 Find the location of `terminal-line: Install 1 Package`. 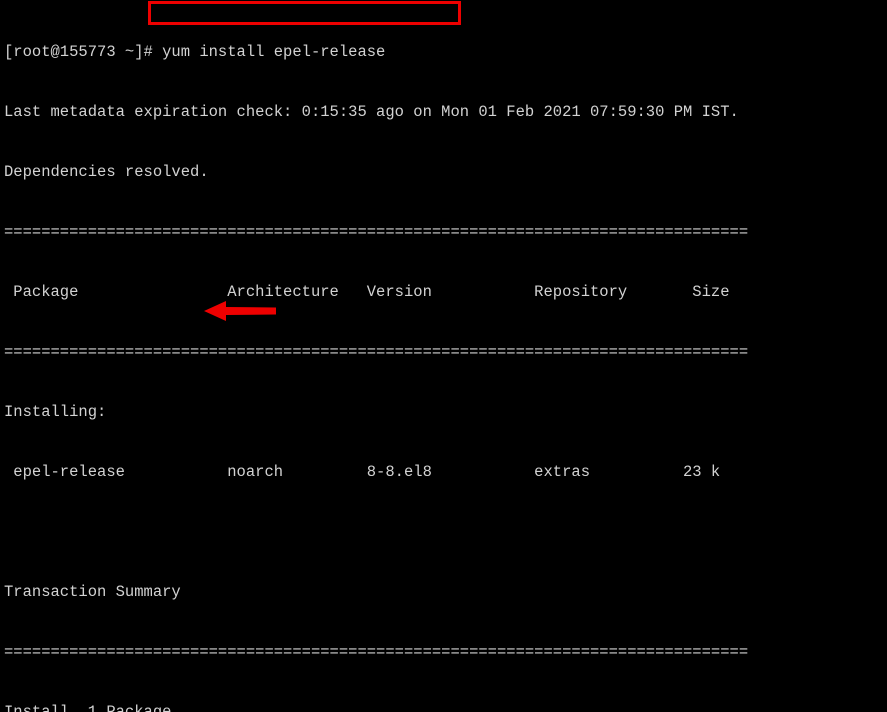

terminal-line: Install 1 Package is located at coordinates (88, 707).